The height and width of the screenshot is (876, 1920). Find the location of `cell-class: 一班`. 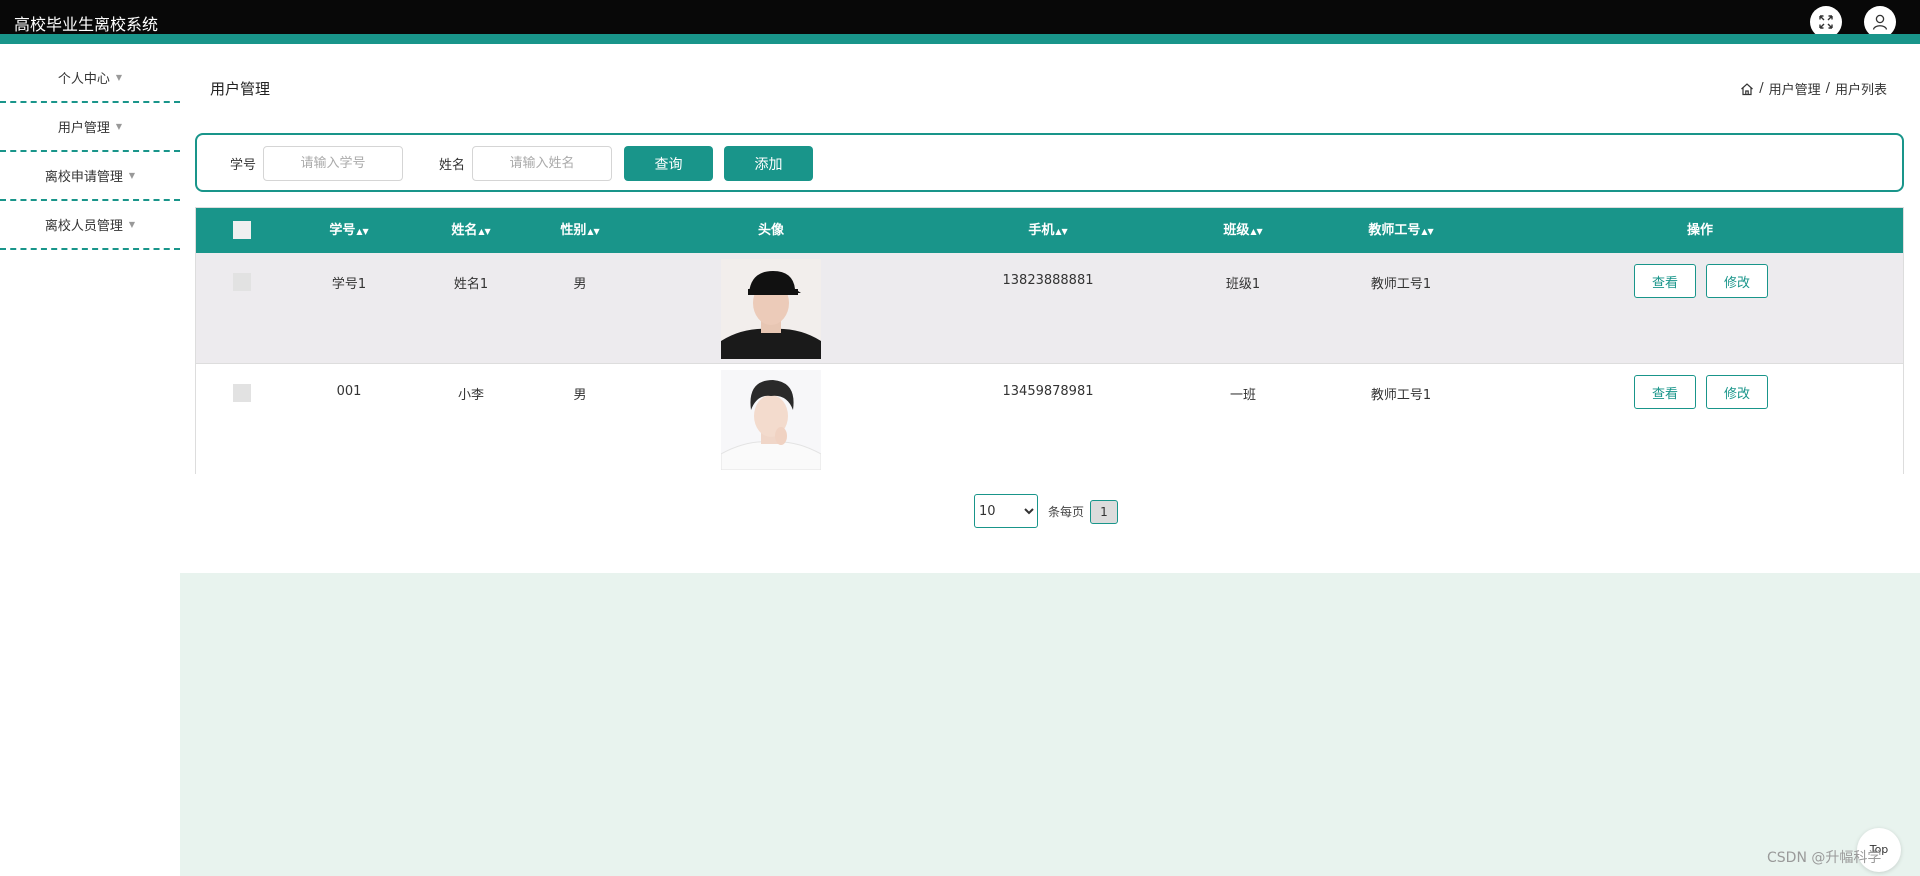

cell-class: 一班 is located at coordinates (1243, 395).